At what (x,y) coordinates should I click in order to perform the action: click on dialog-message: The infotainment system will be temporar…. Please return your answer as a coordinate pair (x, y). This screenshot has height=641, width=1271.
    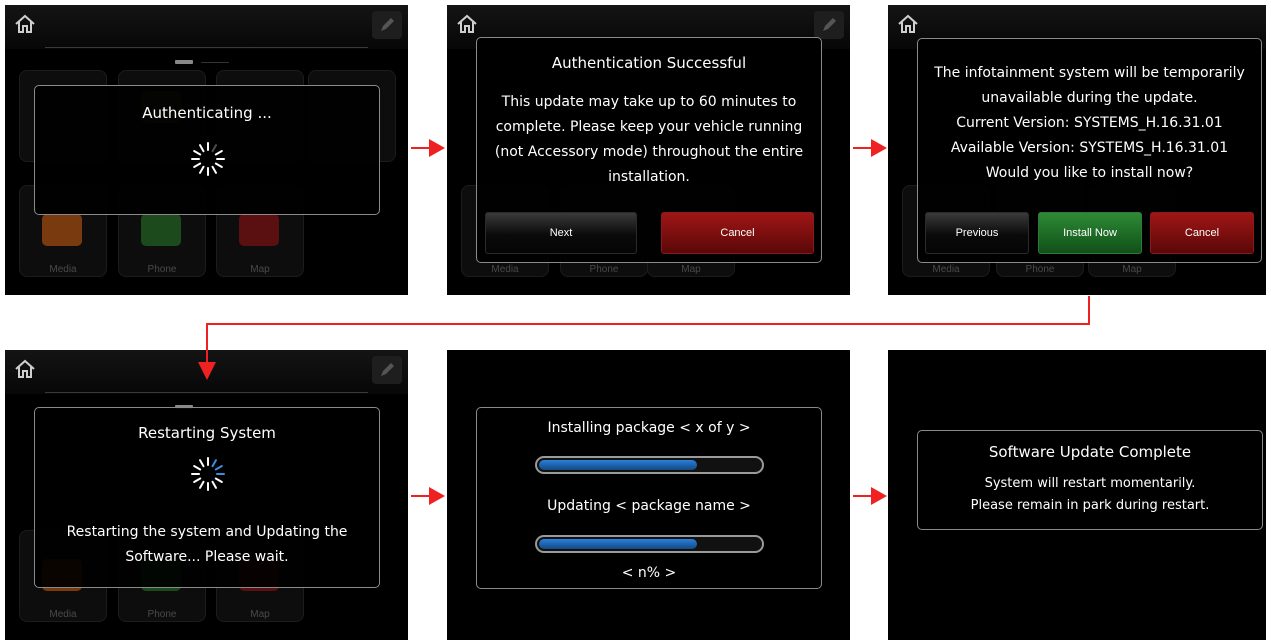
    Looking at the image, I should click on (1089, 123).